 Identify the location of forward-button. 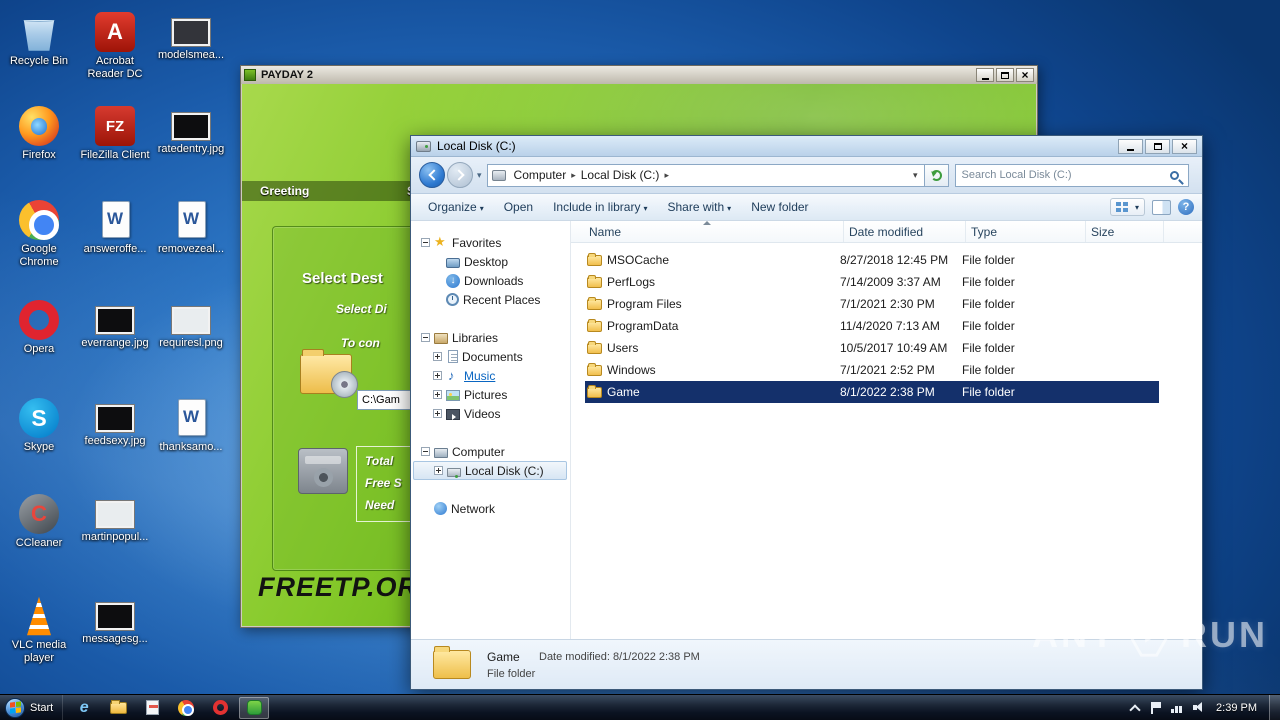
(460, 175).